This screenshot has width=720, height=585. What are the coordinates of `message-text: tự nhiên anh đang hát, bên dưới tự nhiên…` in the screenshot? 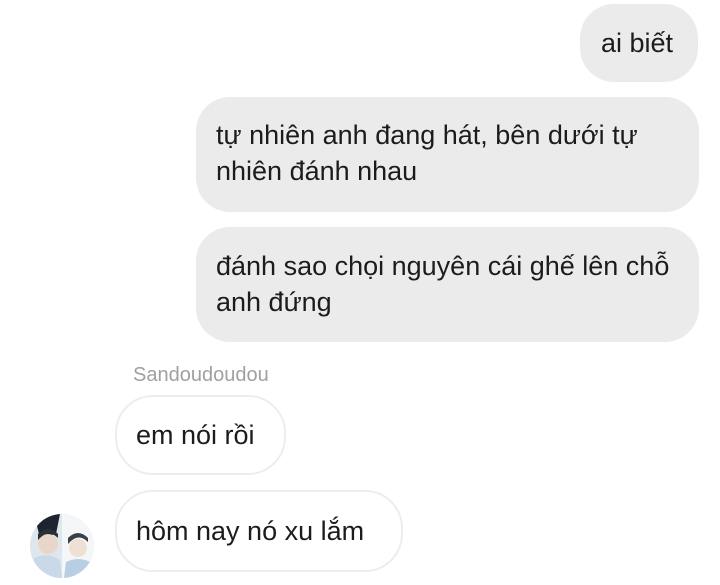 It's located at (427, 153).